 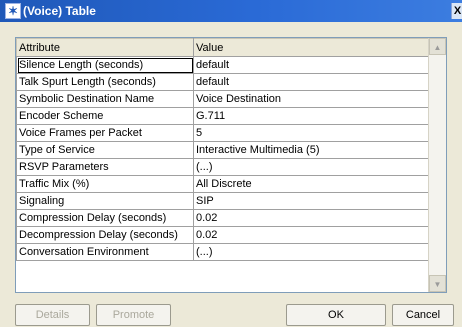 What do you see at coordinates (105, 167) in the screenshot?
I see `attribute-cell: RSVP Parameters` at bounding box center [105, 167].